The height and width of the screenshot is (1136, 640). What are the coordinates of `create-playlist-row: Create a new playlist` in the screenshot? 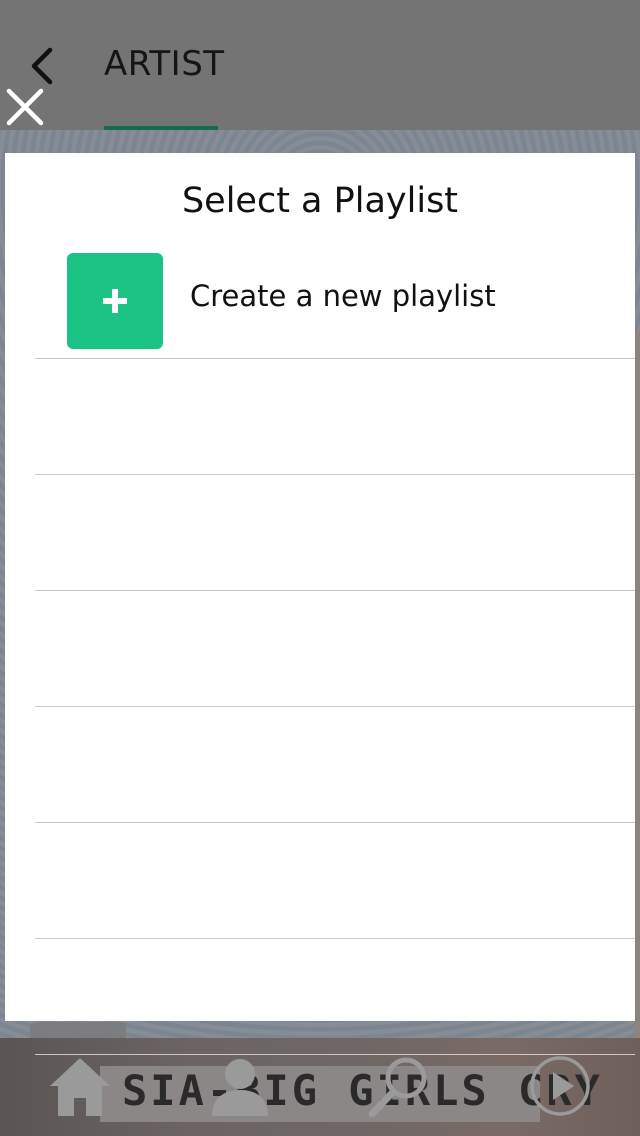 It's located at (320, 304).